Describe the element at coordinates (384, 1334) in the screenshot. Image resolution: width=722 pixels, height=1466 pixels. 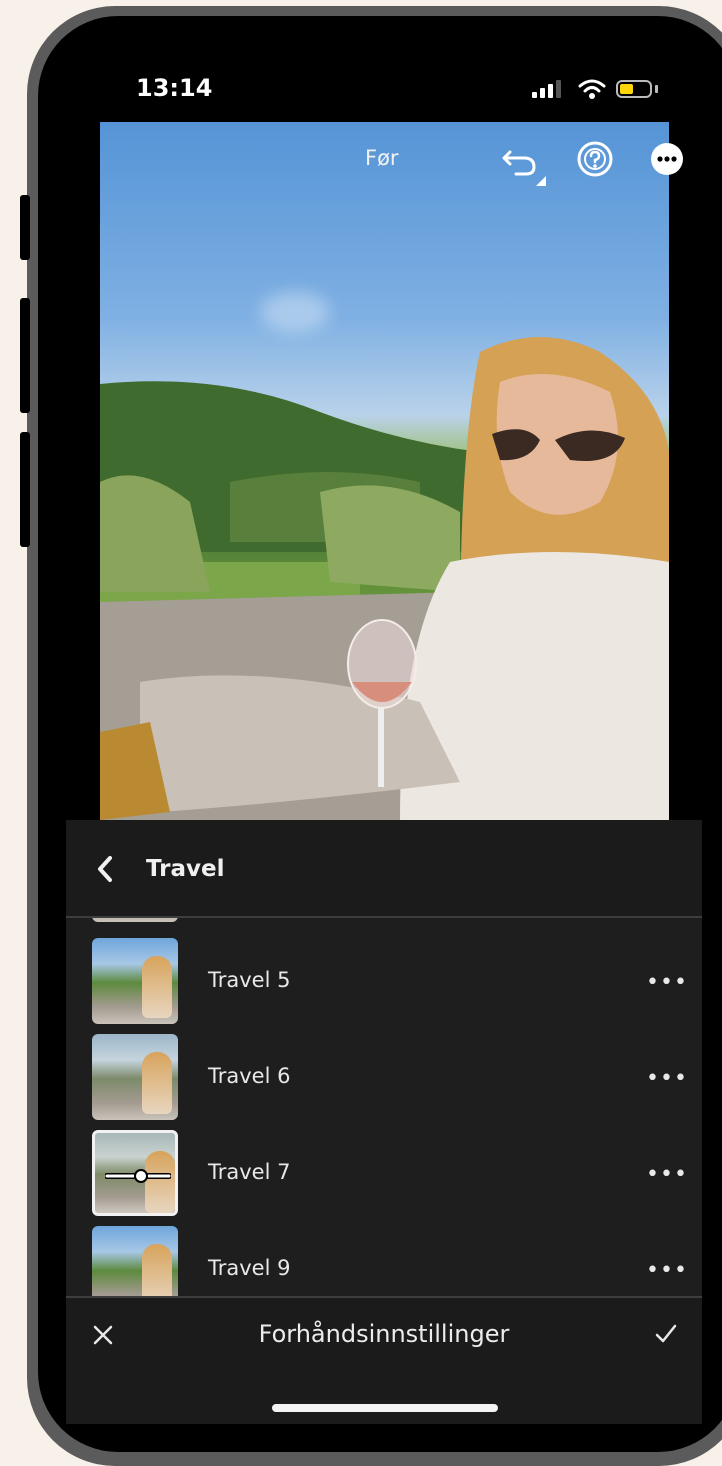
I see `footer-title: Forhåndsinnstillinger` at that location.